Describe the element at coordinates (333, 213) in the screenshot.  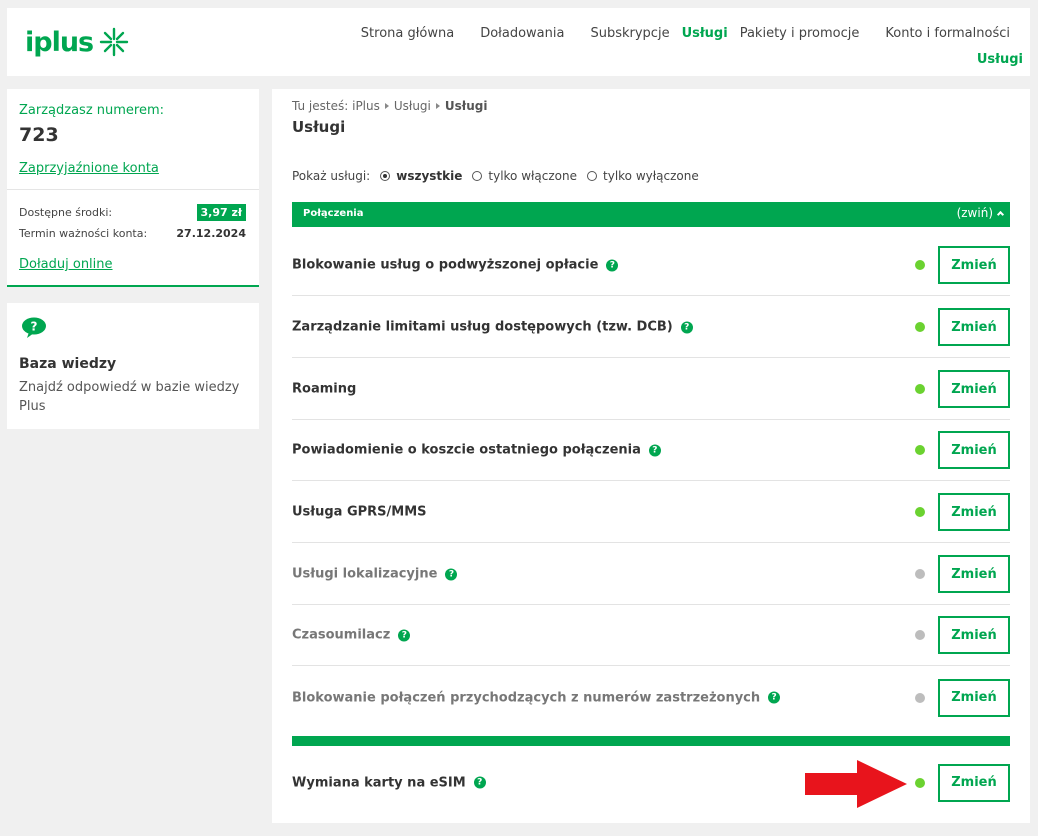
I see `section-title: Połączenia` at that location.